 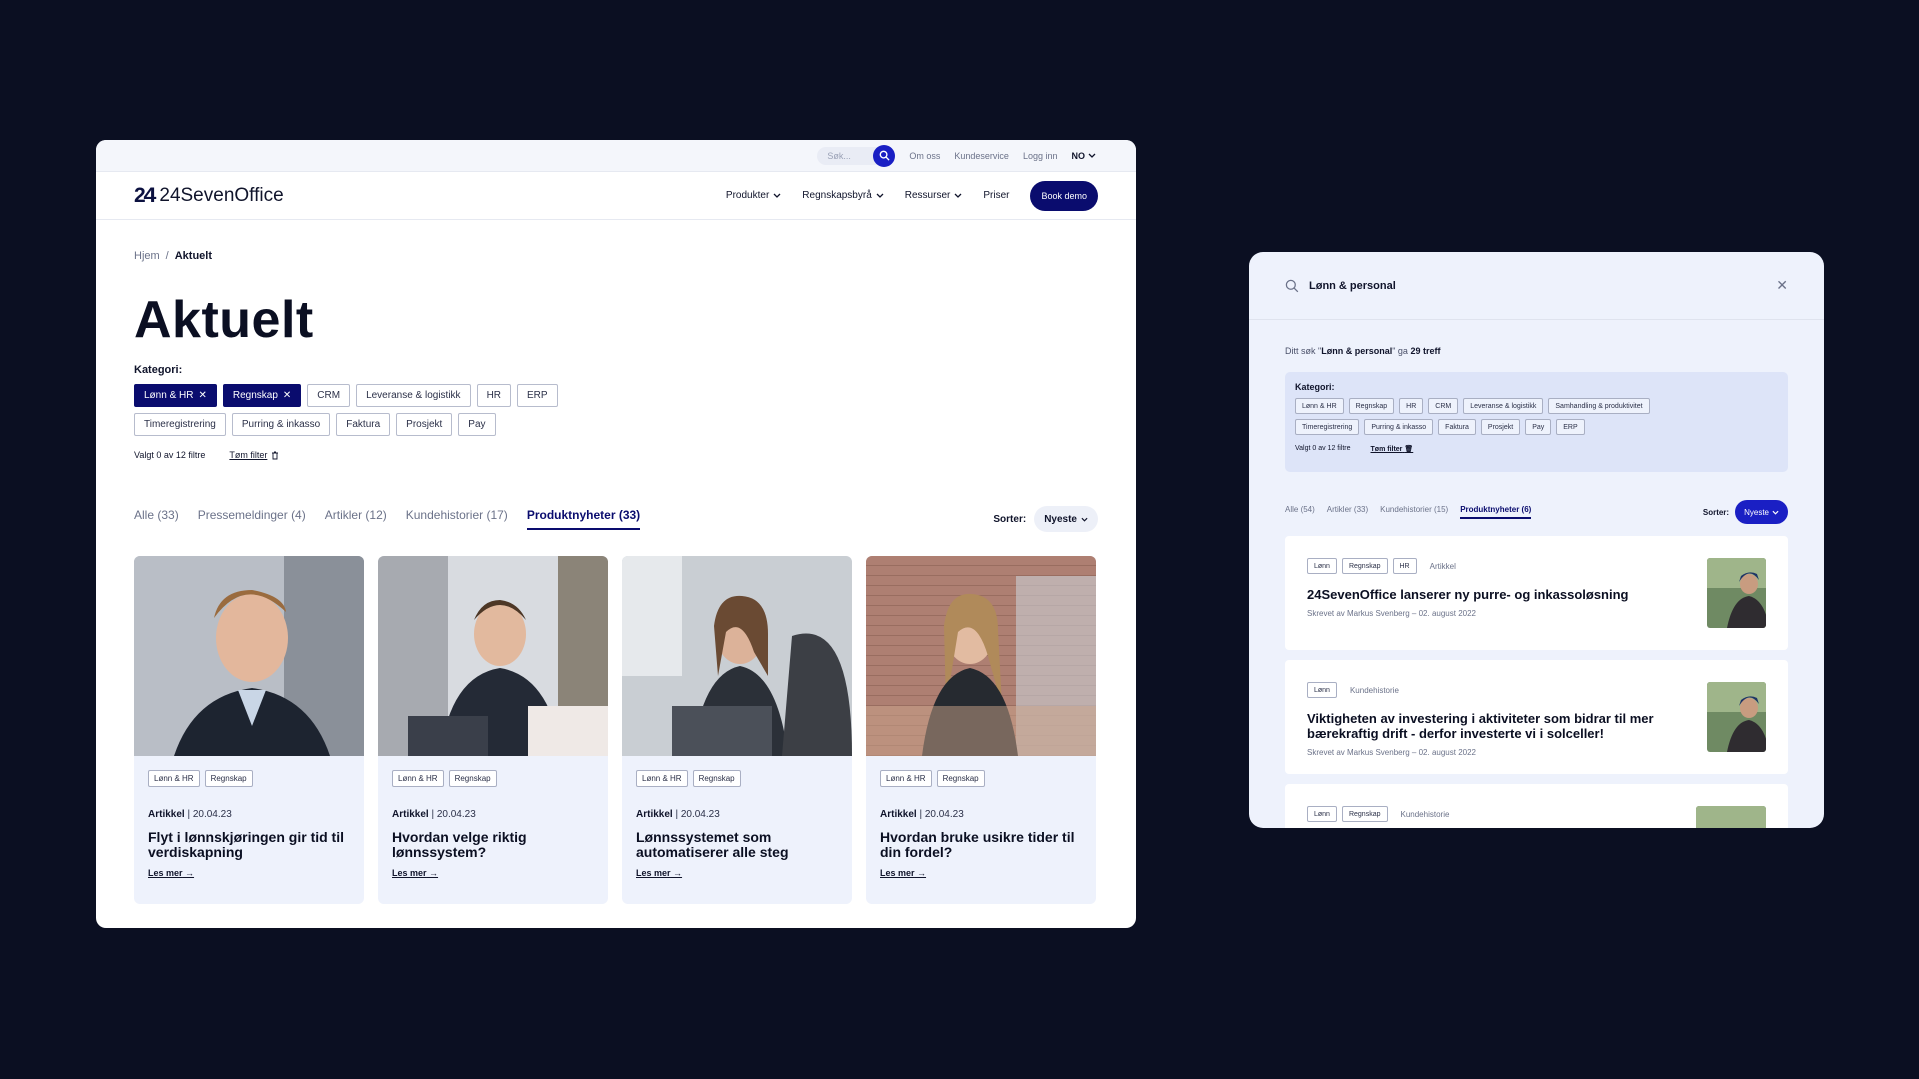 What do you see at coordinates (927, 195) in the screenshot?
I see `nav-label: Ressurser` at bounding box center [927, 195].